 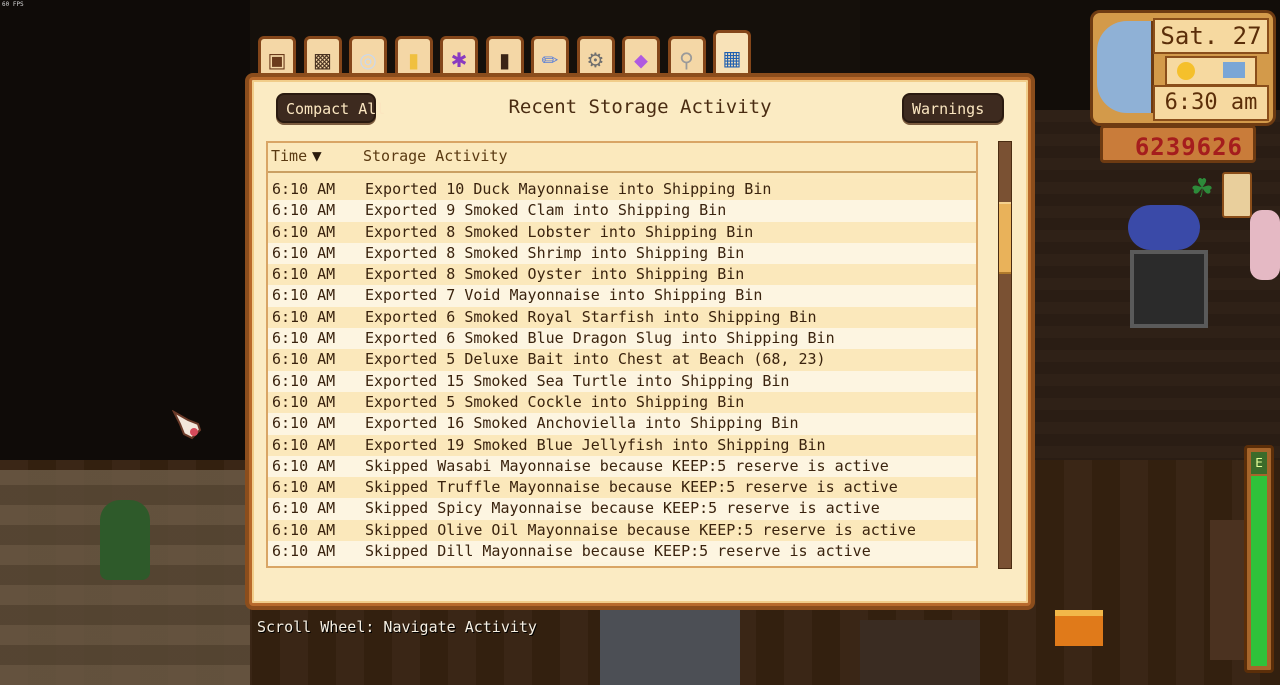 I want to click on energy-label-icon: E, so click(x=1259, y=463).